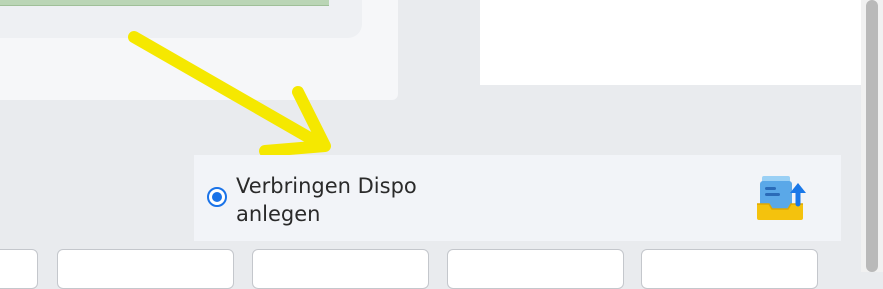  Describe the element at coordinates (181, 19) in the screenshot. I see `left-panel-inner-card` at that location.